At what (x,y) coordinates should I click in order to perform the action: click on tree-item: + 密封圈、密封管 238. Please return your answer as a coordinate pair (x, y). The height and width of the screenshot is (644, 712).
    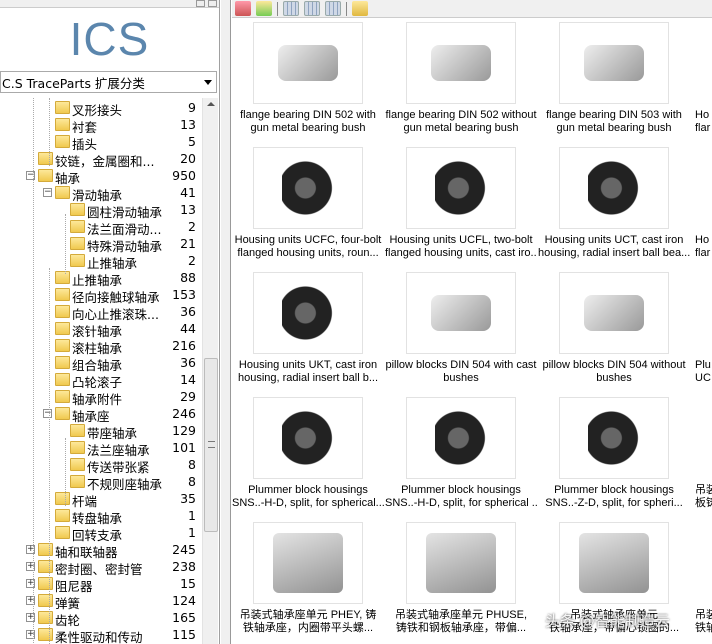
    Looking at the image, I should click on (101, 567).